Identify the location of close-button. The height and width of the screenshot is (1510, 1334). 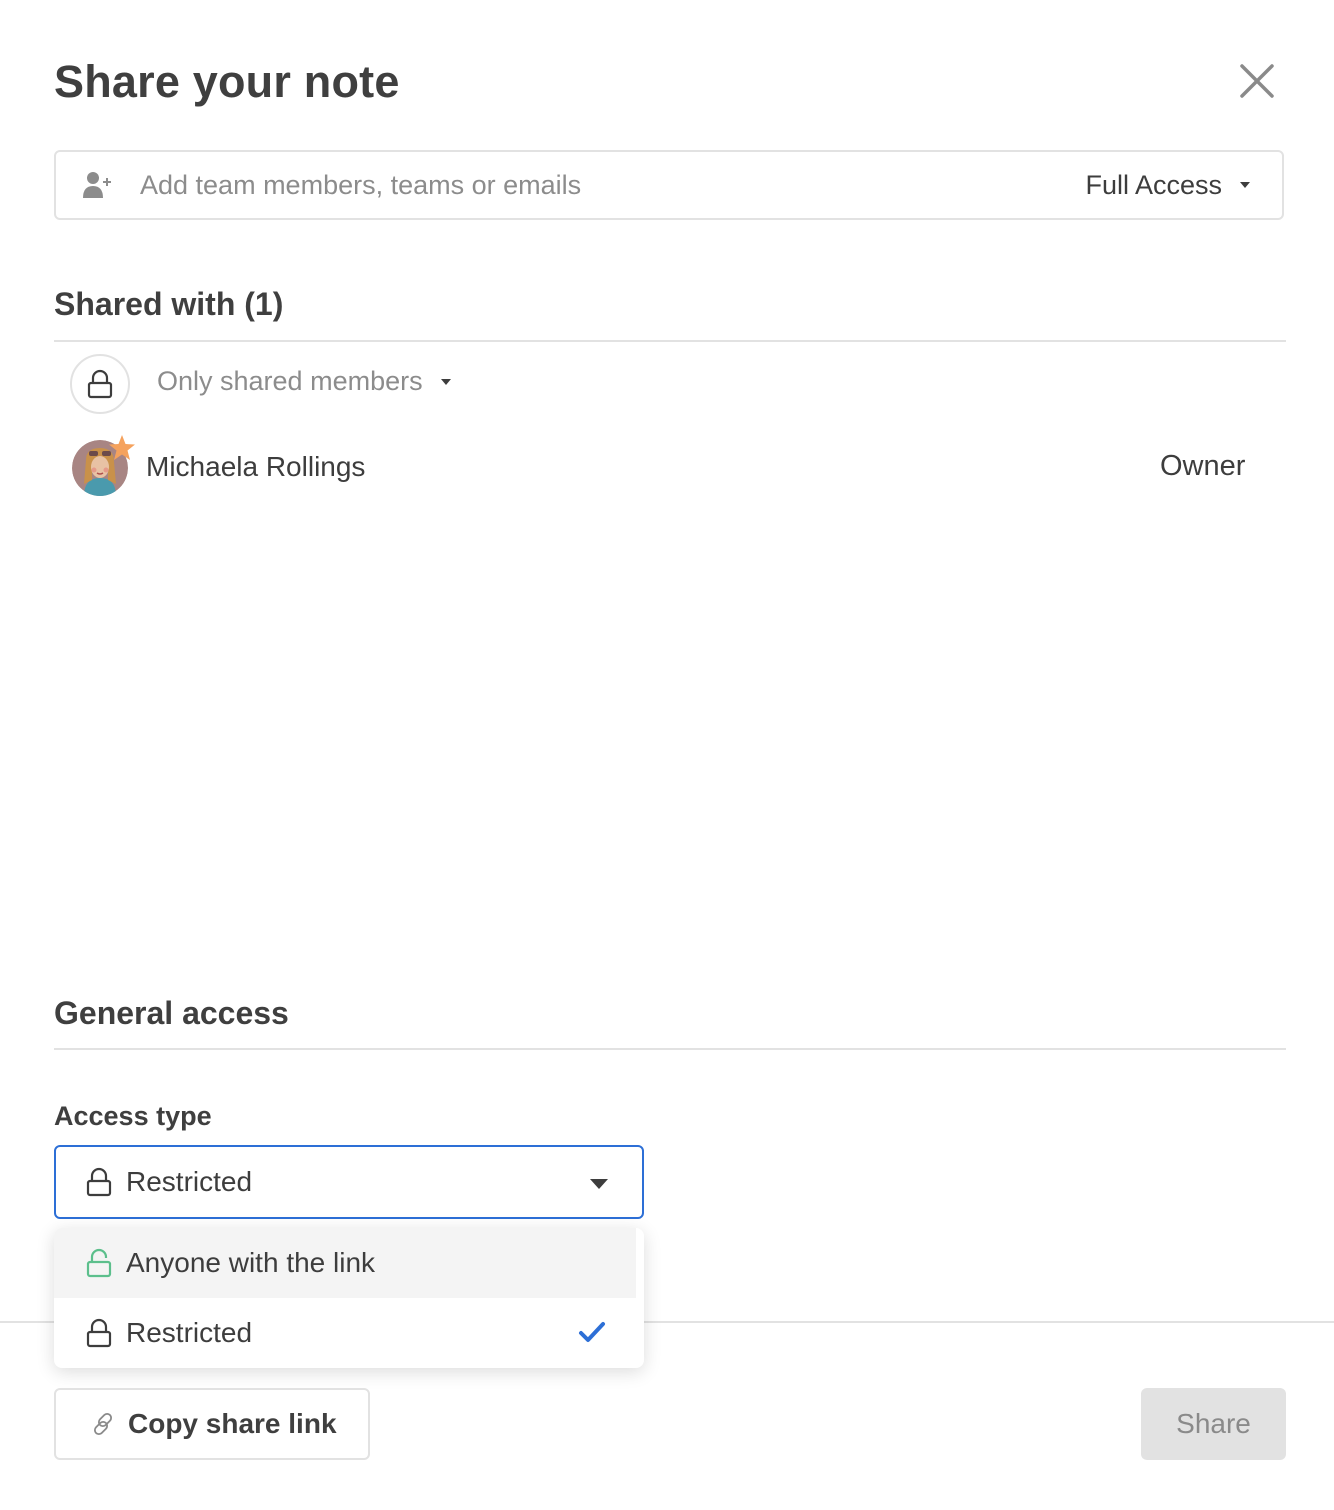
(1257, 81).